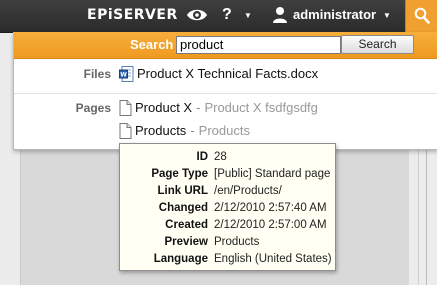  I want to click on user-chevron-down-icon: ▼, so click(387, 16).